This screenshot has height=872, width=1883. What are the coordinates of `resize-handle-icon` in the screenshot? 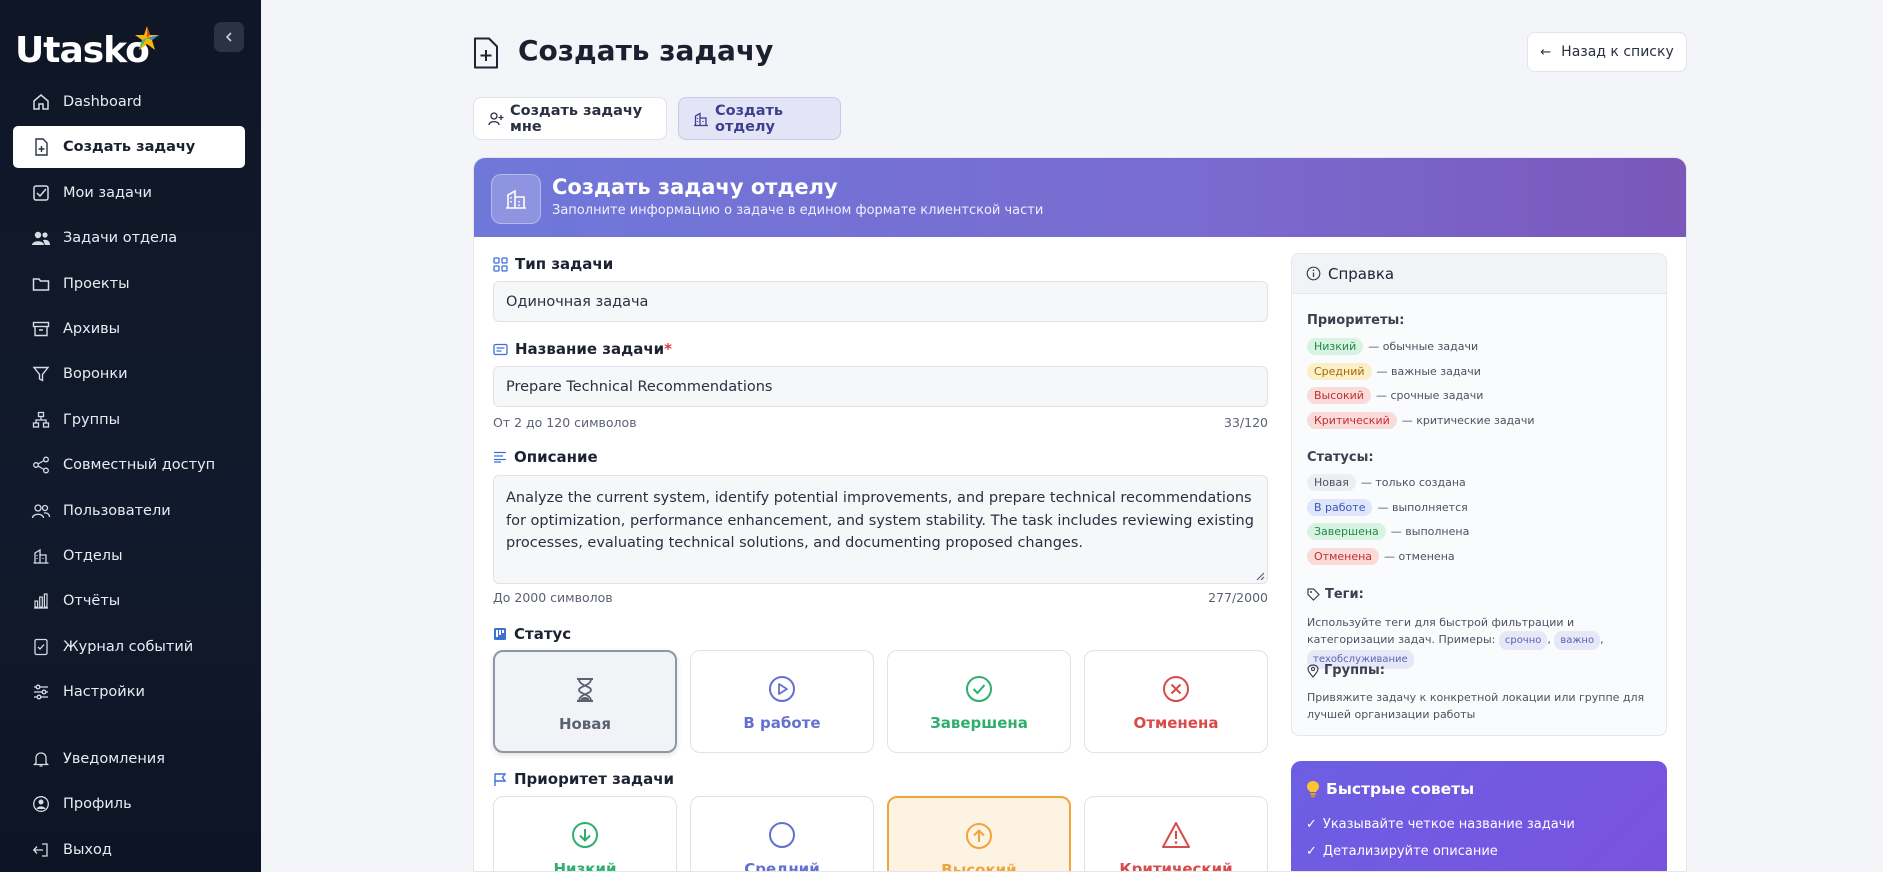 It's located at (1260, 576).